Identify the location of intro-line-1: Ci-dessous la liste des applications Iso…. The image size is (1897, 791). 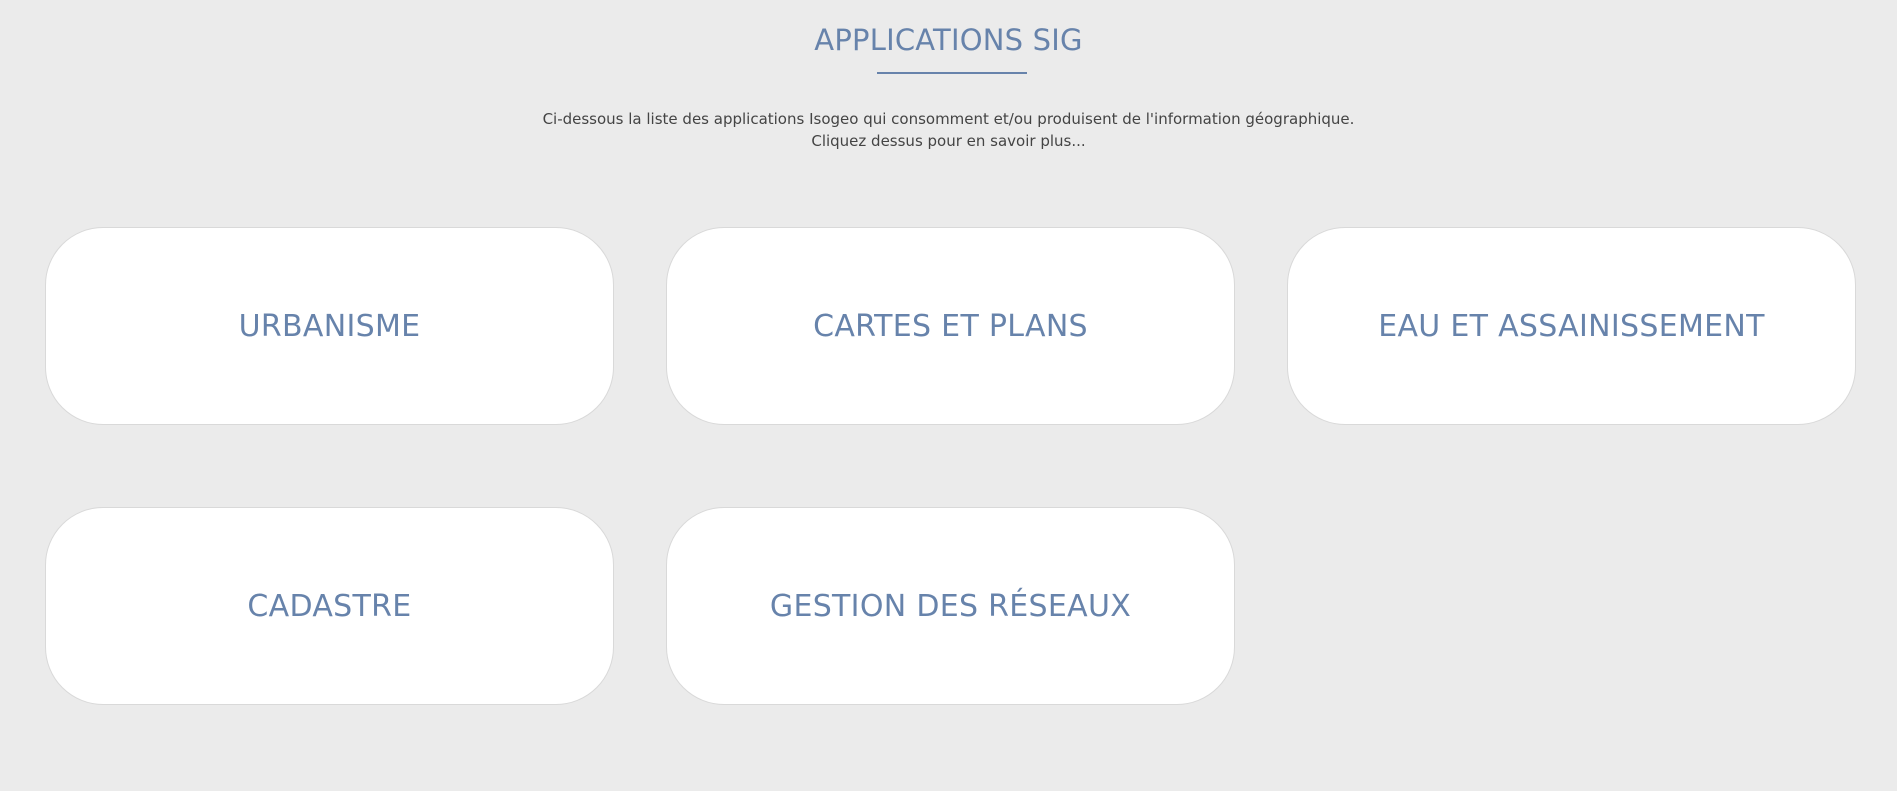
(948, 119).